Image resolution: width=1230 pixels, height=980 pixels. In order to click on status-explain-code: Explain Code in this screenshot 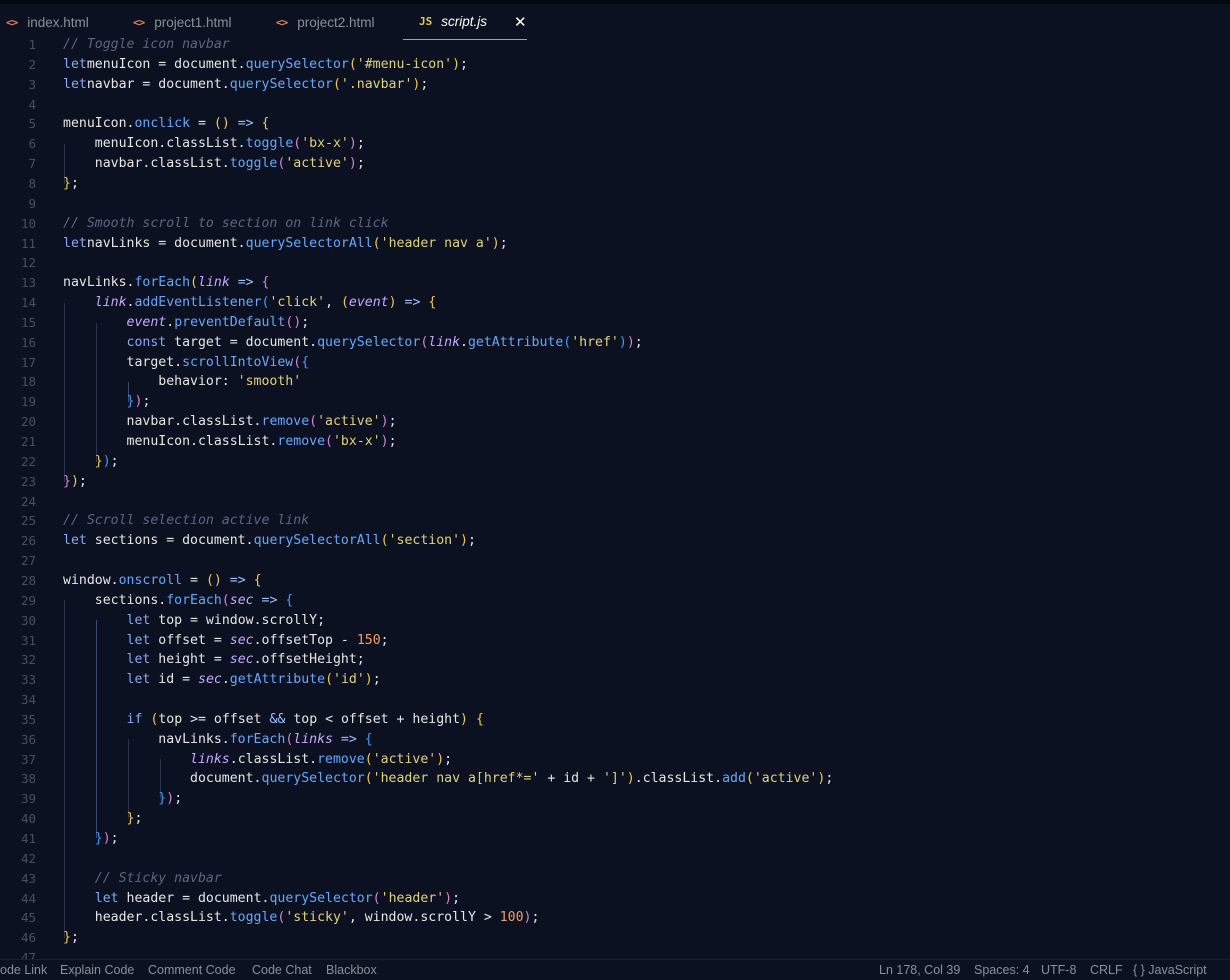, I will do `click(97, 970)`.